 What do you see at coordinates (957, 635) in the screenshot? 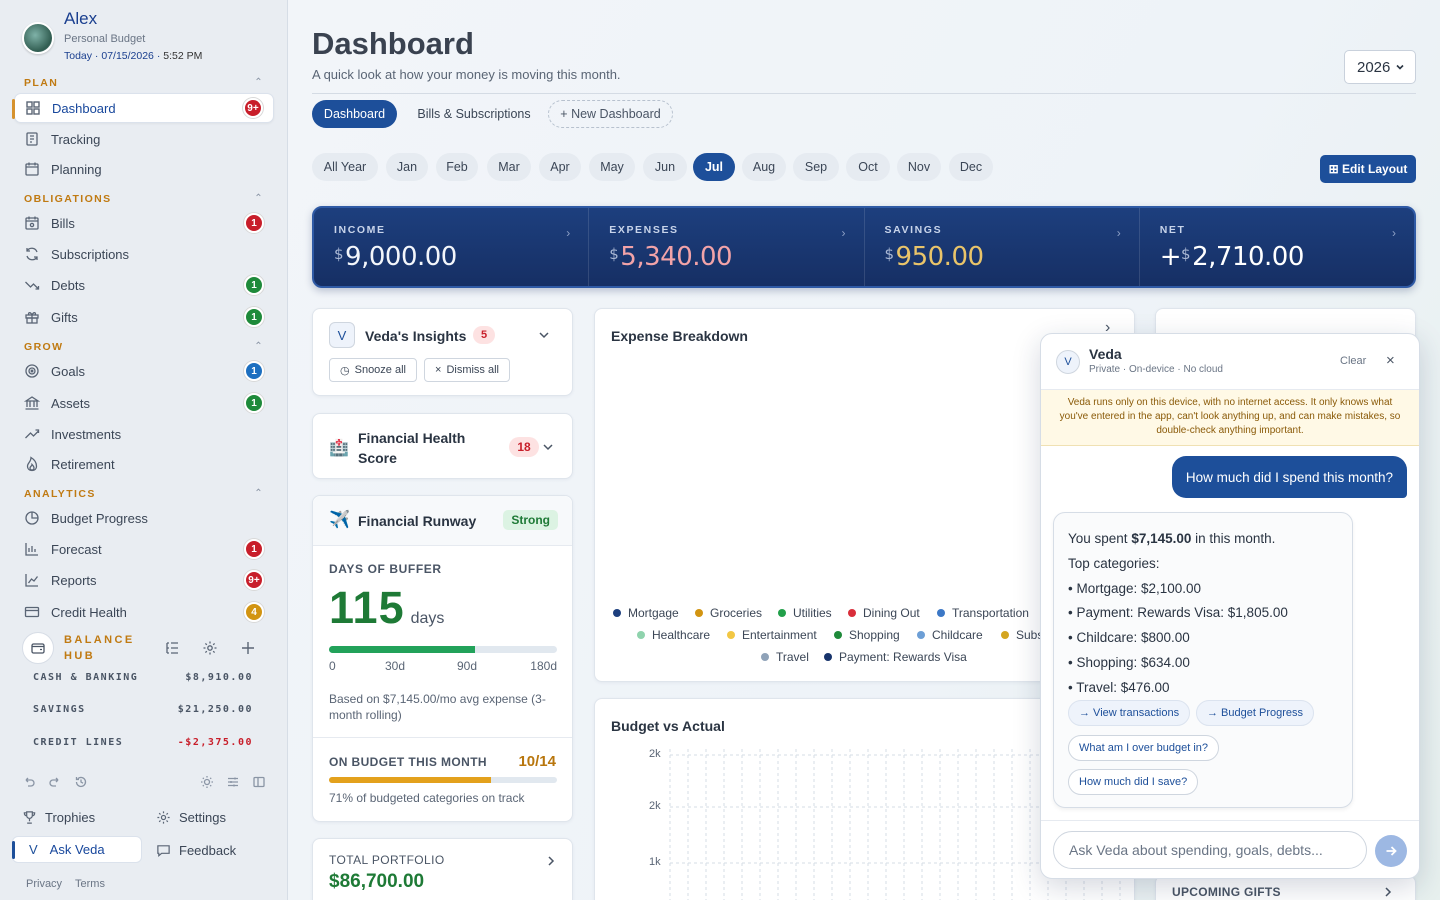
I see `legend-label: Childcare` at bounding box center [957, 635].